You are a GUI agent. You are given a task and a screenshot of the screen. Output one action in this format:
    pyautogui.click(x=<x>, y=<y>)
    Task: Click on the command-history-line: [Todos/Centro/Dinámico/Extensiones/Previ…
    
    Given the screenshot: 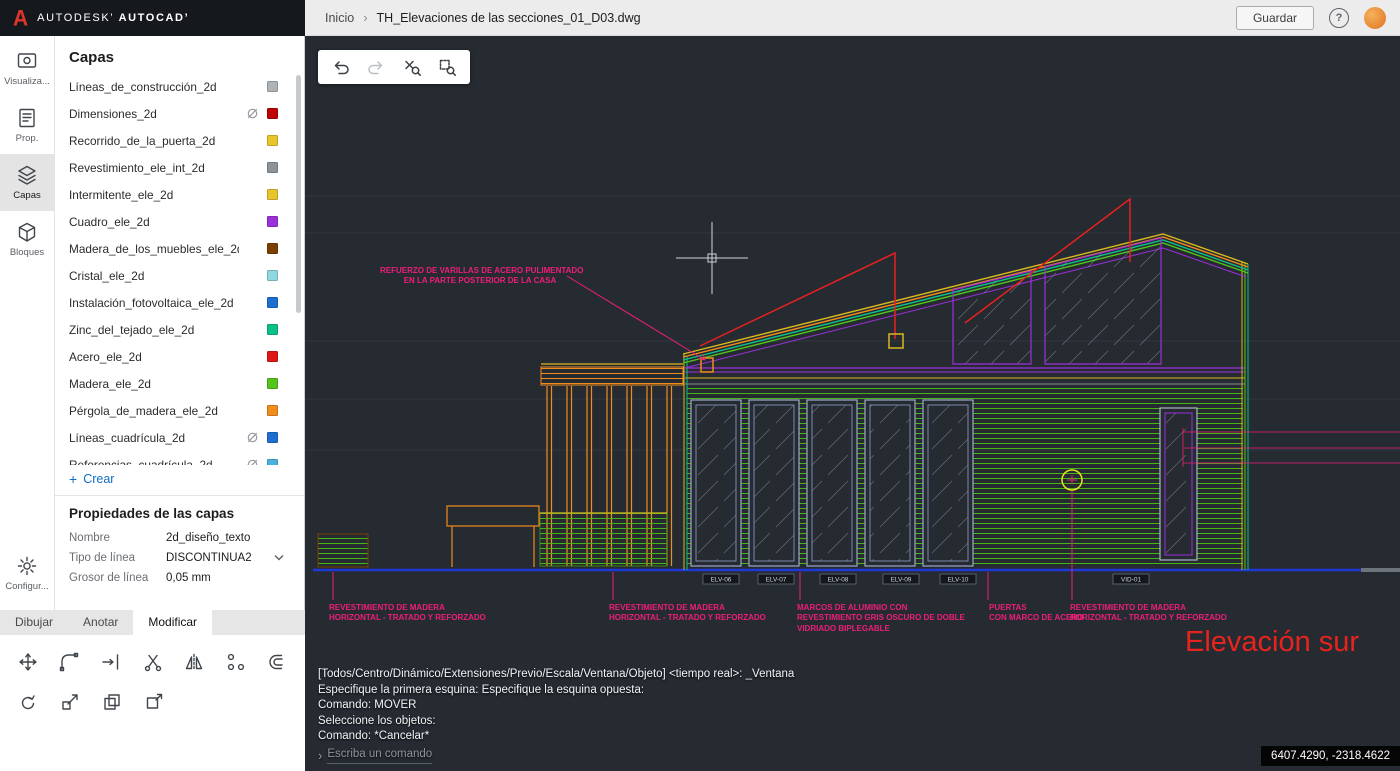 What is the action you would take?
    pyautogui.click(x=556, y=674)
    